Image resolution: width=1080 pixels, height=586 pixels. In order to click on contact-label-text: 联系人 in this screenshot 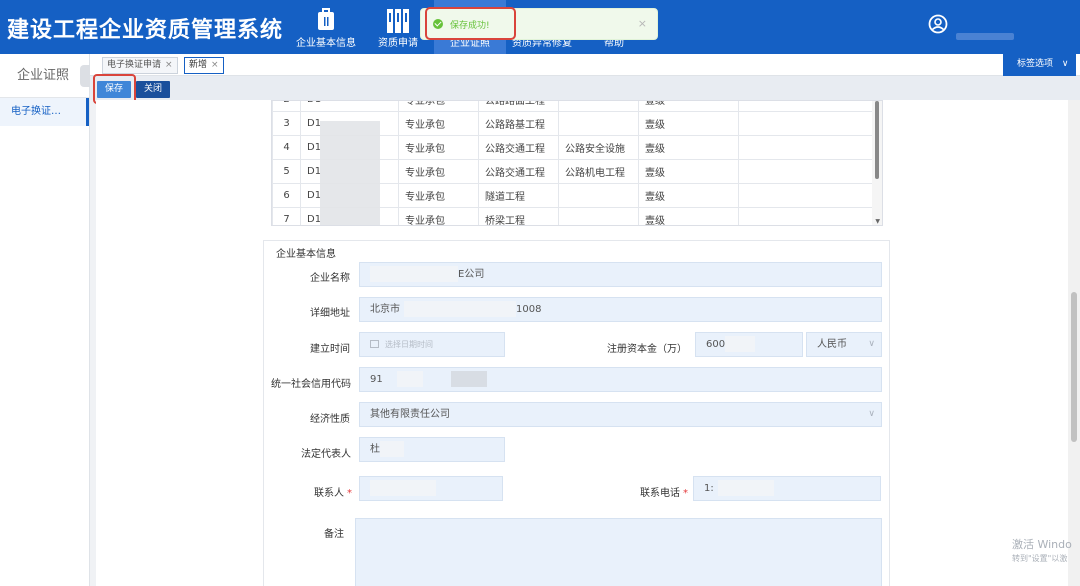, I will do `click(329, 493)`.